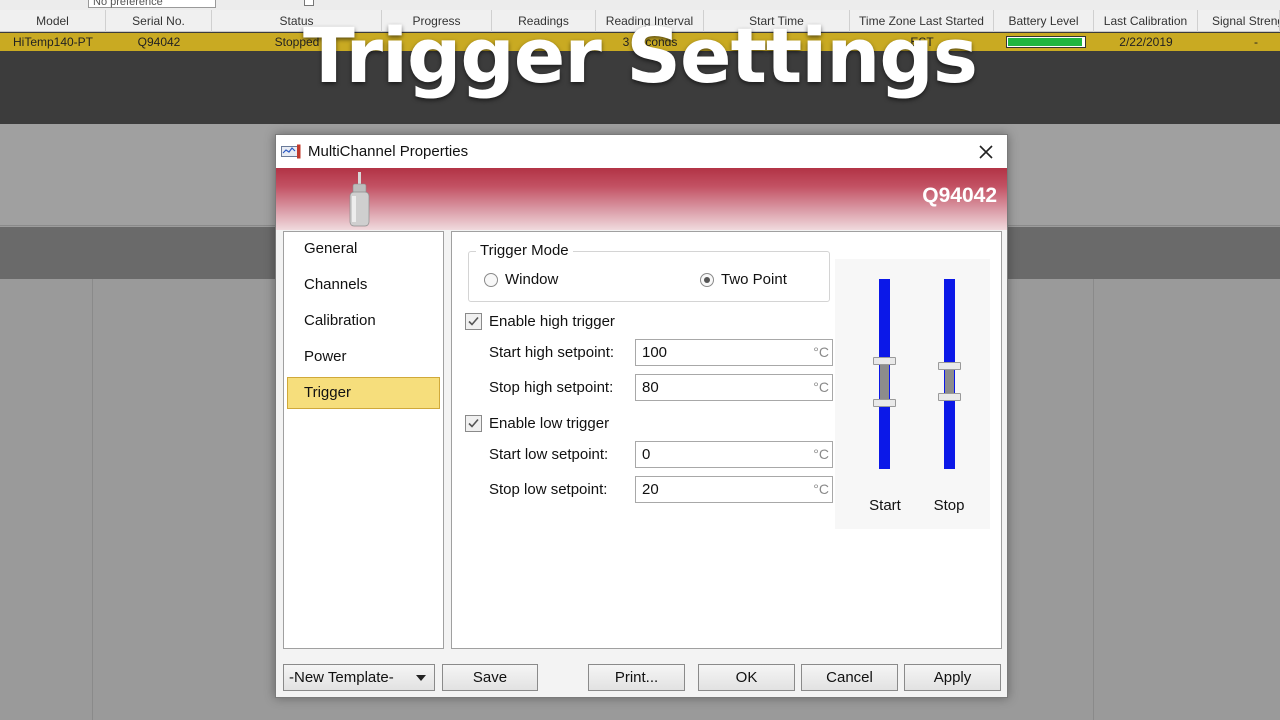 This screenshot has width=1280, height=720. What do you see at coordinates (363, 393) in the screenshot?
I see `nav-item-trigger: Trigger` at bounding box center [363, 393].